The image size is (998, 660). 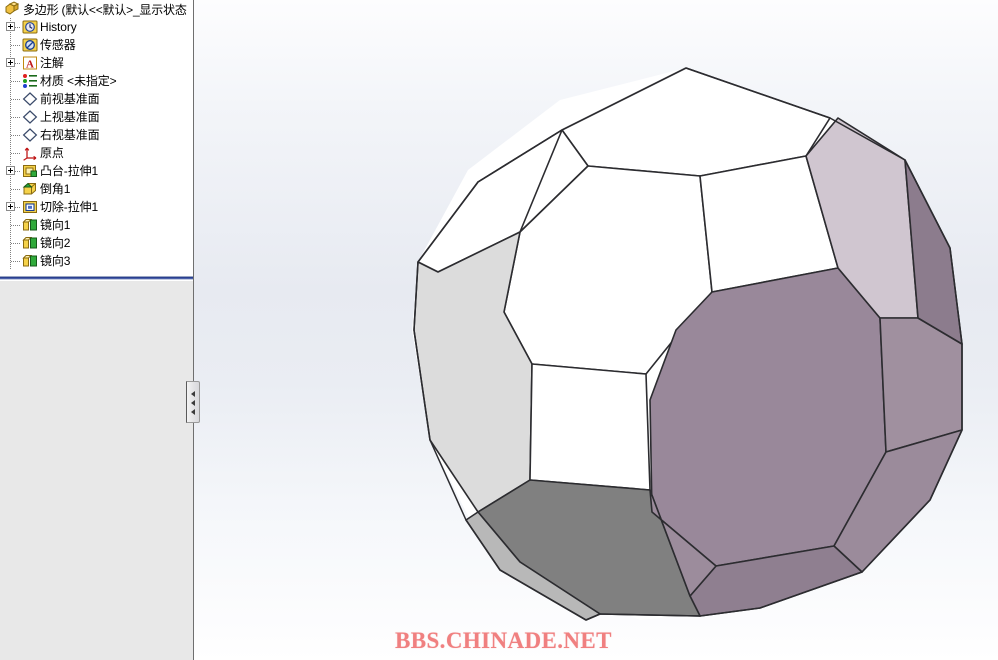 What do you see at coordinates (30, 189) in the screenshot?
I see `chamfer-icon` at bounding box center [30, 189].